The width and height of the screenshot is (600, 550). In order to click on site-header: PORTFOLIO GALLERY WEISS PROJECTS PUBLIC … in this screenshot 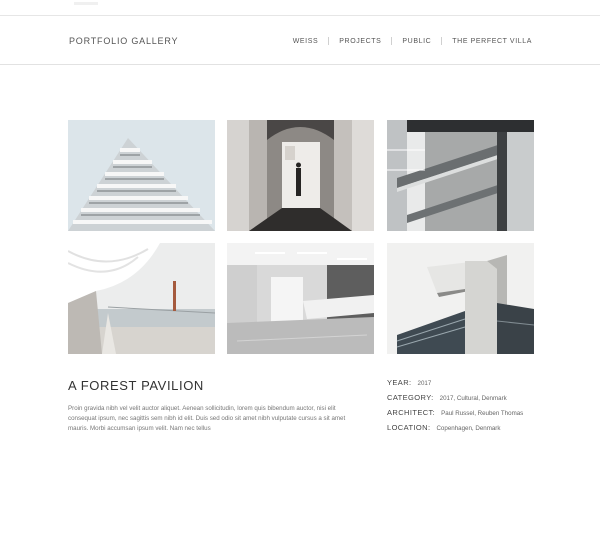, I will do `click(300, 40)`.